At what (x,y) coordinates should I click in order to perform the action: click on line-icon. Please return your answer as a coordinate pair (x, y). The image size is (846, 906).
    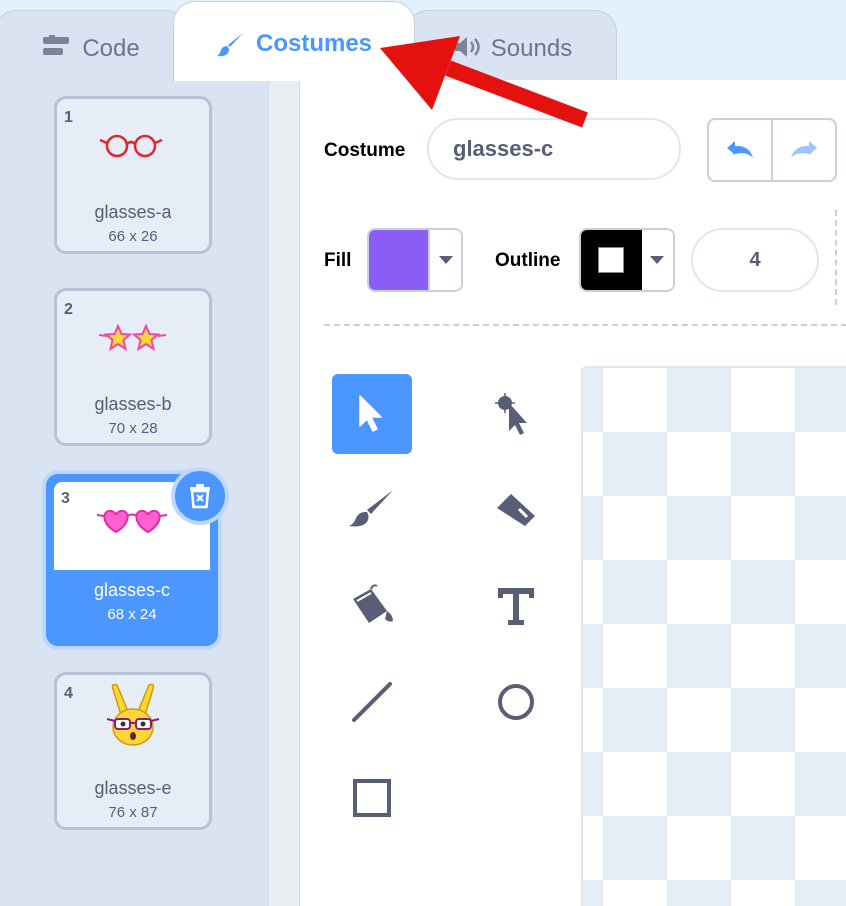
    Looking at the image, I should click on (372, 702).